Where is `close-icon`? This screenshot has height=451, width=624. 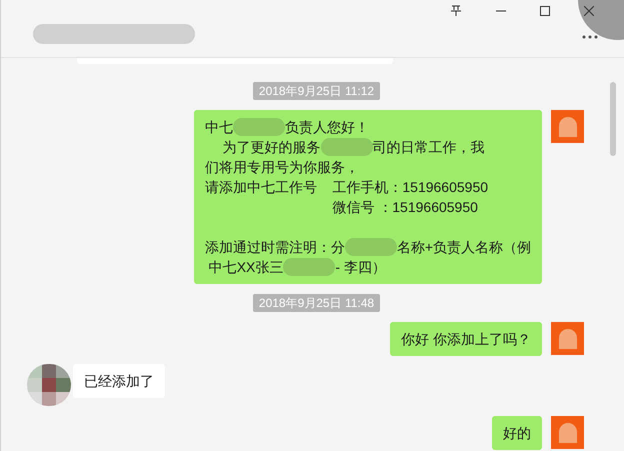
close-icon is located at coordinates (589, 11).